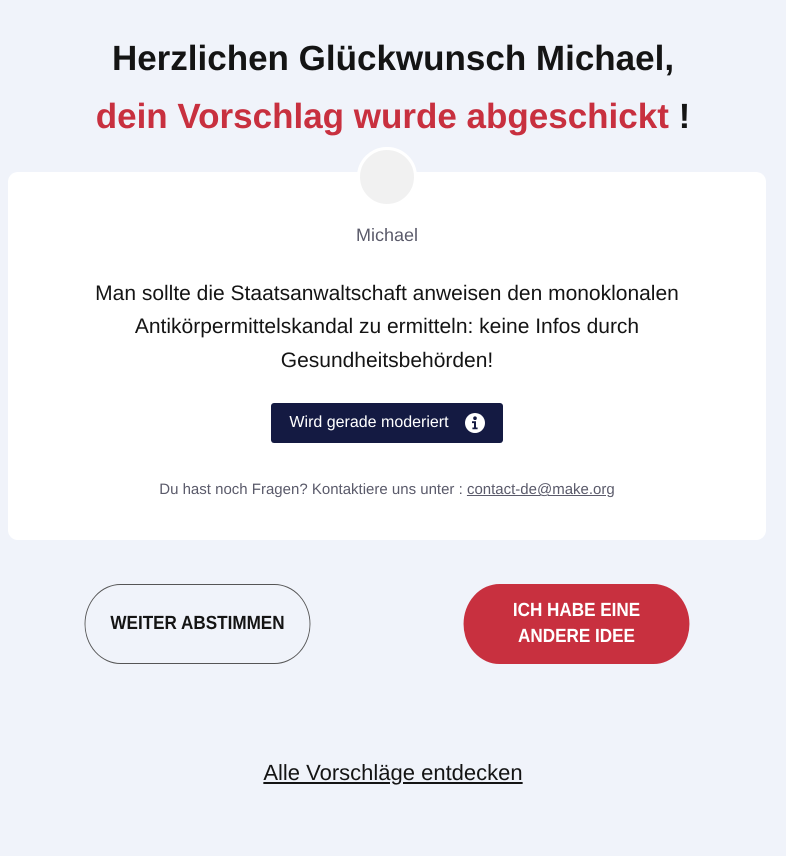 The width and height of the screenshot is (786, 856). What do you see at coordinates (387, 423) in the screenshot?
I see `status-button: Wird gerade moderiert` at bounding box center [387, 423].